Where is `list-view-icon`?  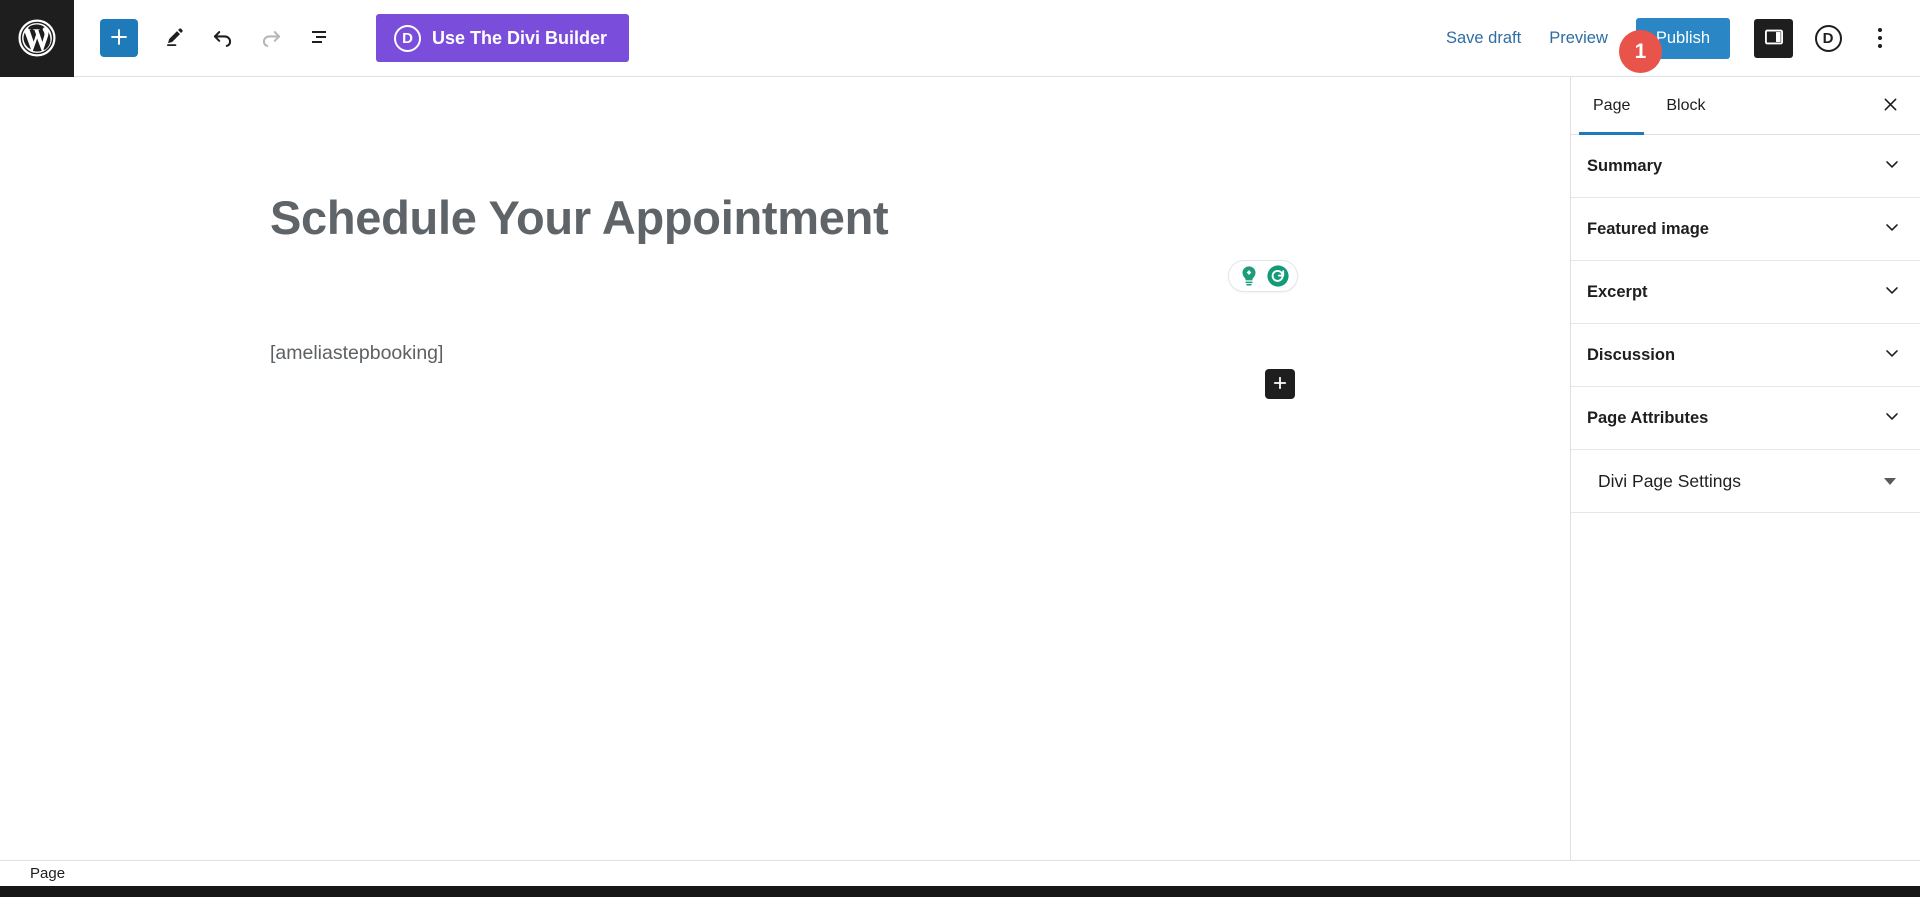 list-view-icon is located at coordinates (319, 38).